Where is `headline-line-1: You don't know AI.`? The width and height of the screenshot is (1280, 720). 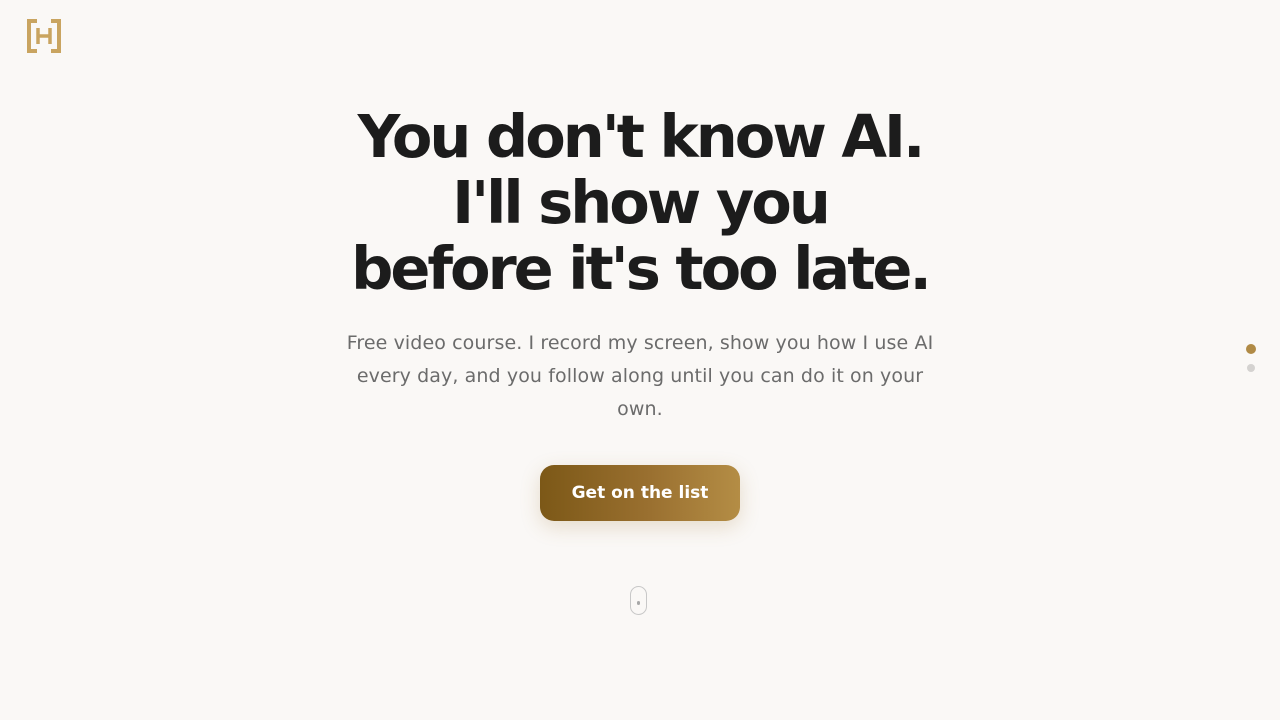 headline-line-1: You don't know AI. is located at coordinates (641, 136).